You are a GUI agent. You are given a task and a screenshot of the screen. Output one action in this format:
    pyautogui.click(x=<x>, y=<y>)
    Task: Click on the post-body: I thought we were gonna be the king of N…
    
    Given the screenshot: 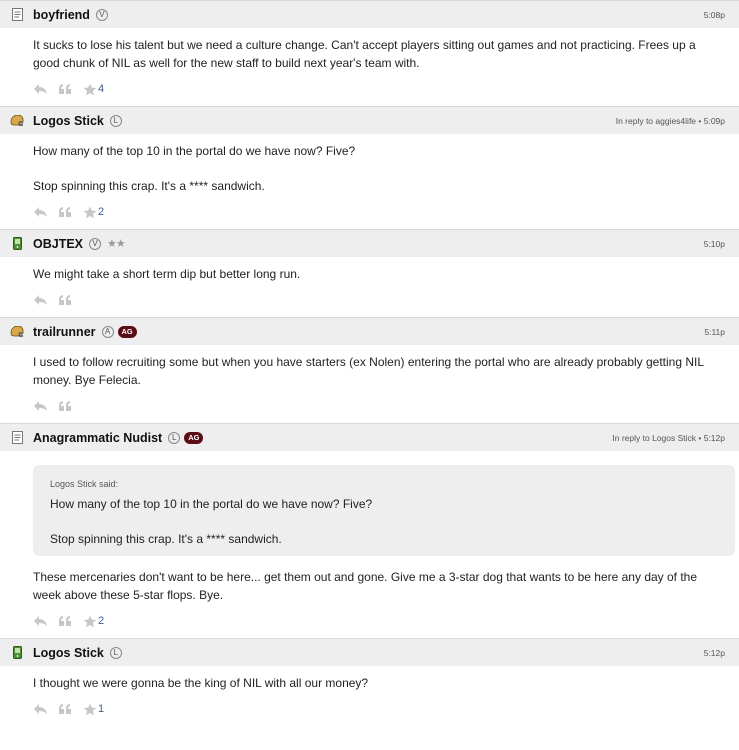 What is the action you would take?
    pyautogui.click(x=369, y=679)
    